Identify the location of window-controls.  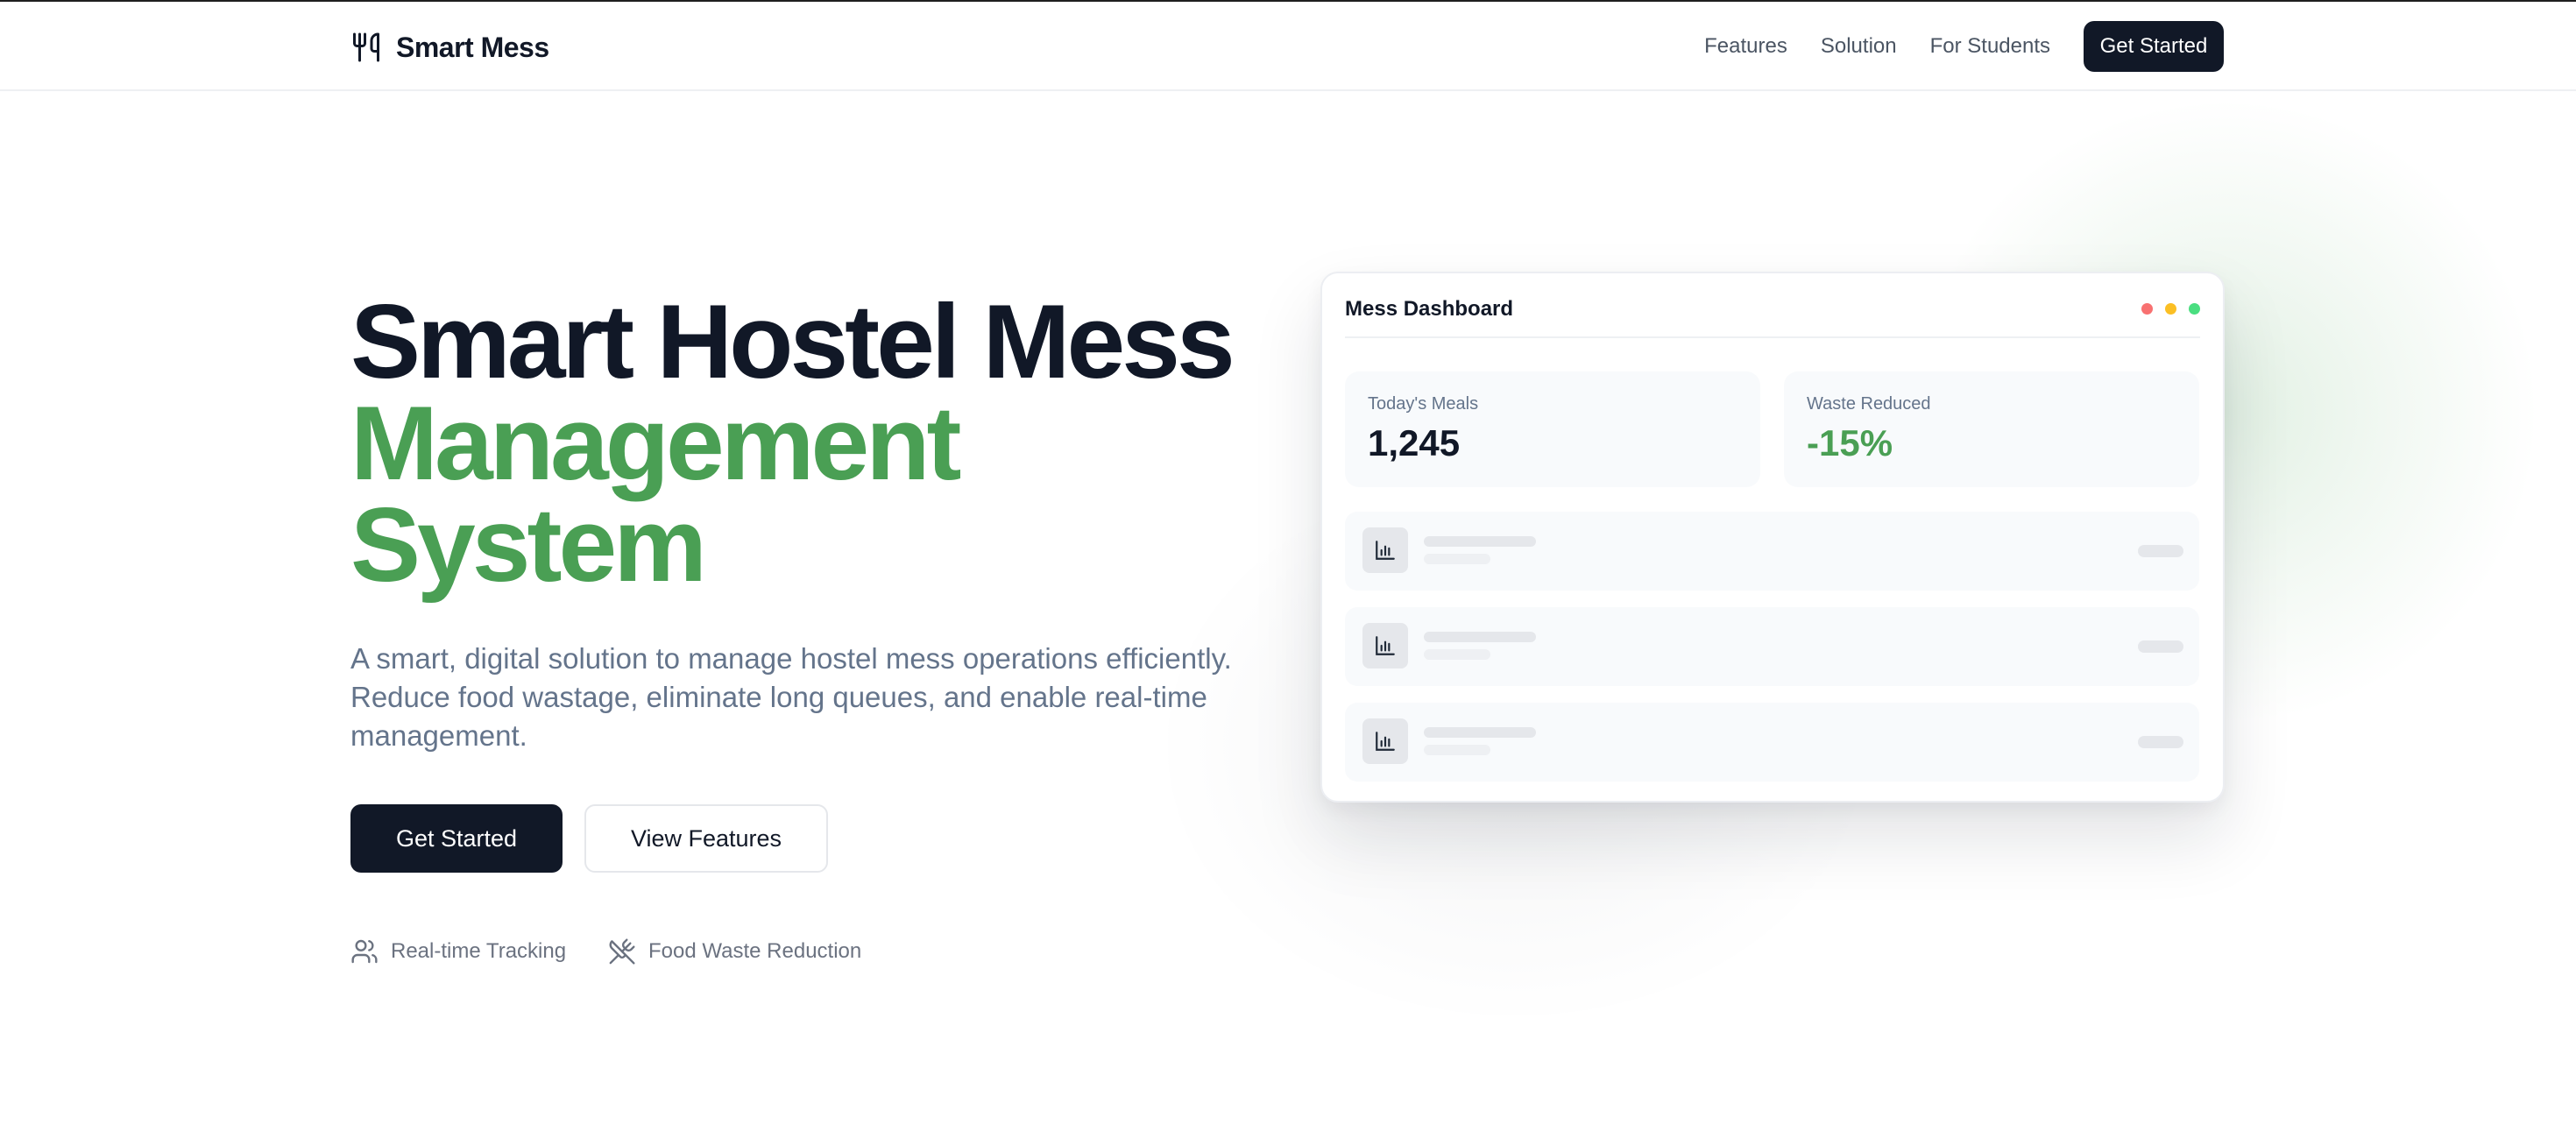
(2164, 309).